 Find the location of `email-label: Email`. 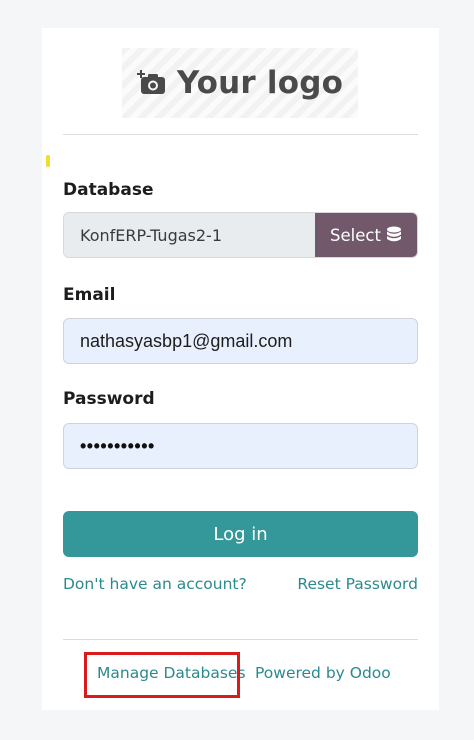

email-label: Email is located at coordinates (89, 295).